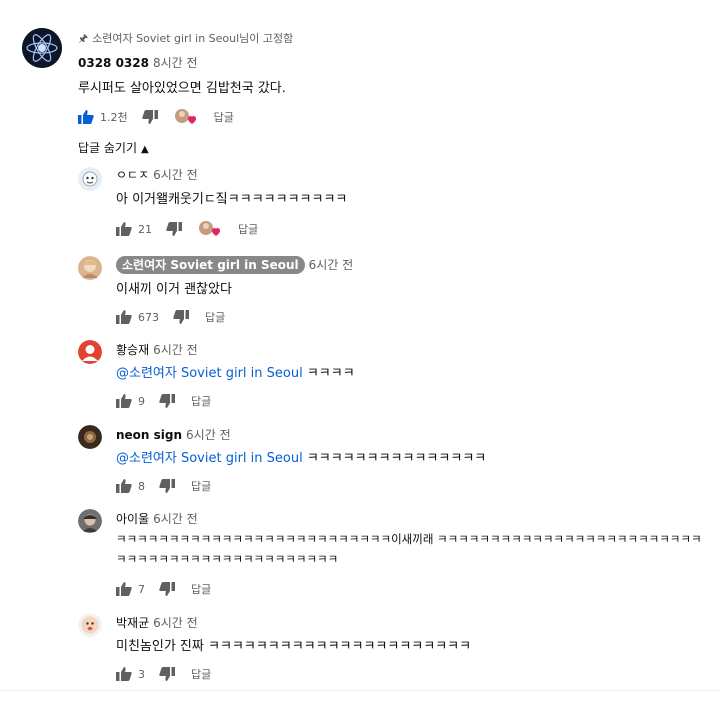  What do you see at coordinates (83, 38) in the screenshot?
I see `pin-icon: 🖈` at bounding box center [83, 38].